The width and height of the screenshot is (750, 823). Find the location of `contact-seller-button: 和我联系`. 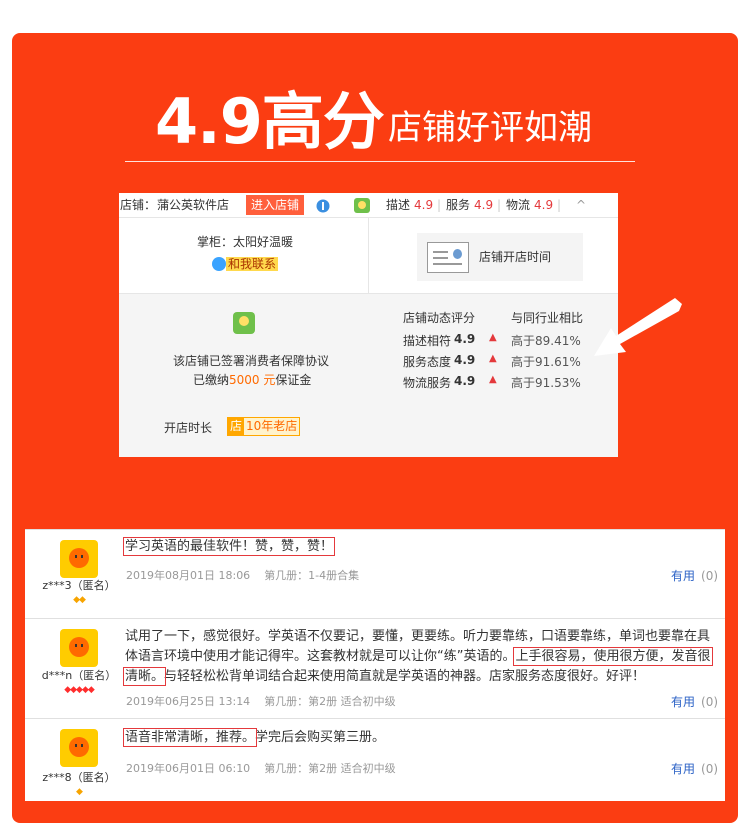

contact-seller-button: 和我联系 is located at coordinates (245, 263).